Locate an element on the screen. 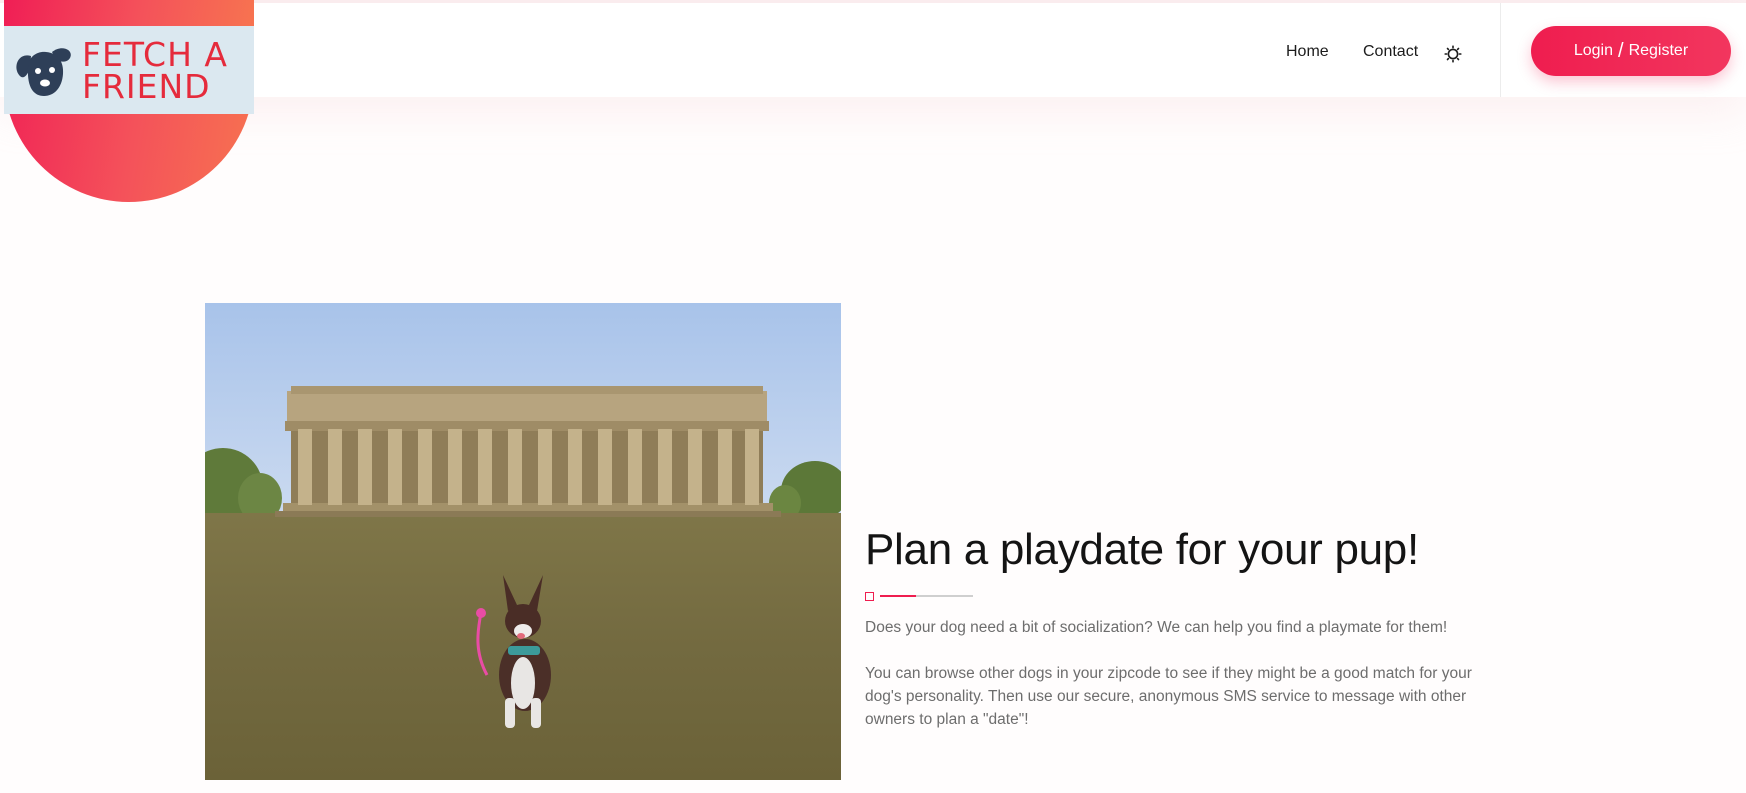 This screenshot has width=1746, height=793. logo-wordmark: FETCH A FRIEND is located at coordinates (155, 72).